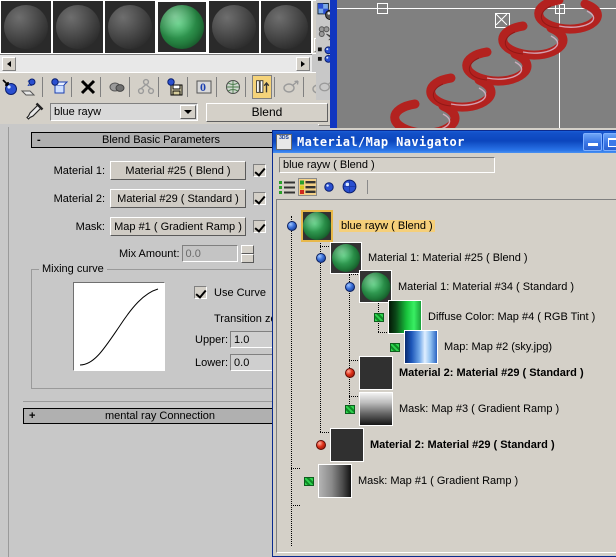 This screenshot has width=616, height=557. Describe the element at coordinates (117, 87) in the screenshot. I see `make-material-copy-icon` at that location.